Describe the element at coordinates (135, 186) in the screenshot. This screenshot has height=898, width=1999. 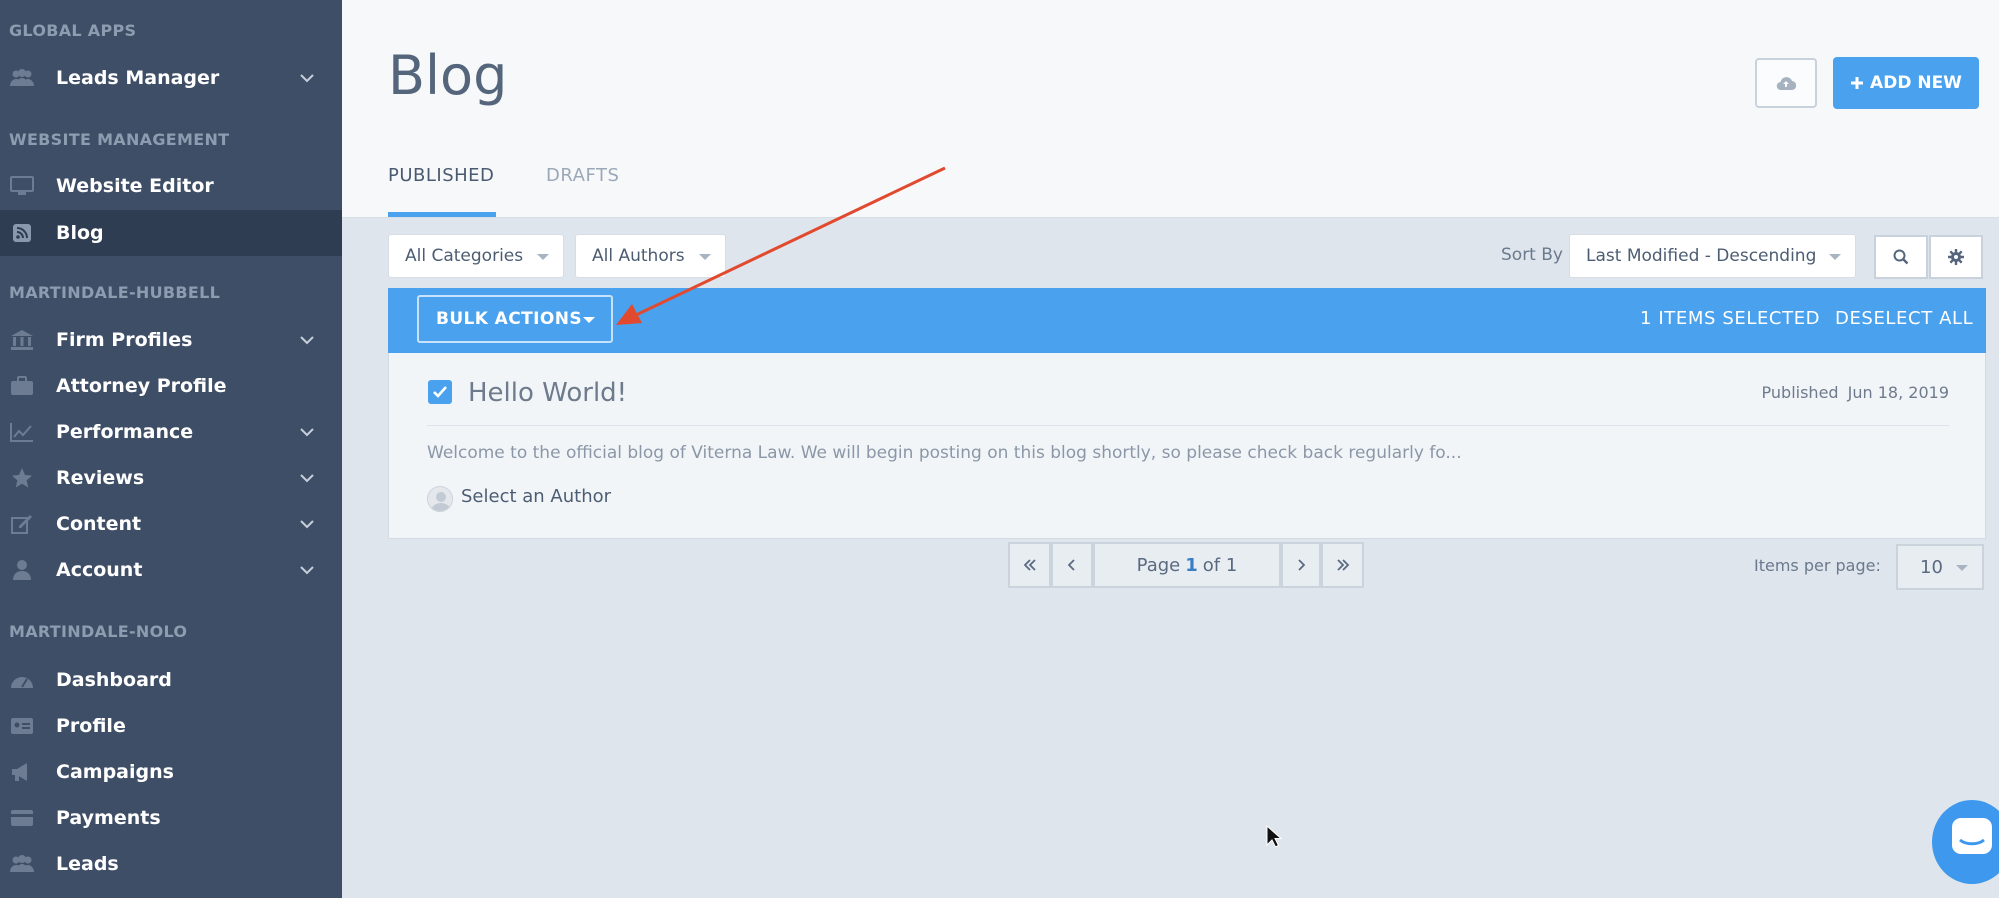
I see `sidebar-item-label: Website Editor` at that location.